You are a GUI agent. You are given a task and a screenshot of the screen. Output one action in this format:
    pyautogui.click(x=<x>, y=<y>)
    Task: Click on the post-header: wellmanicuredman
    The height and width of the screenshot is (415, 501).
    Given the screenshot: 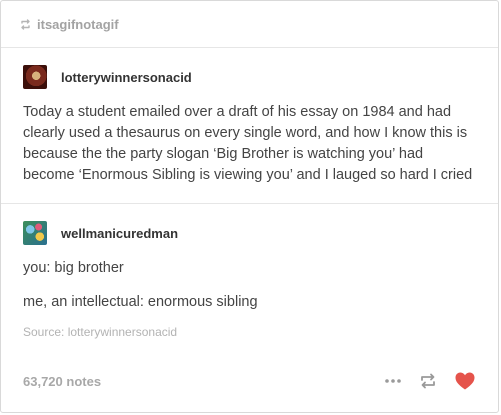 What is the action you would take?
    pyautogui.click(x=249, y=233)
    